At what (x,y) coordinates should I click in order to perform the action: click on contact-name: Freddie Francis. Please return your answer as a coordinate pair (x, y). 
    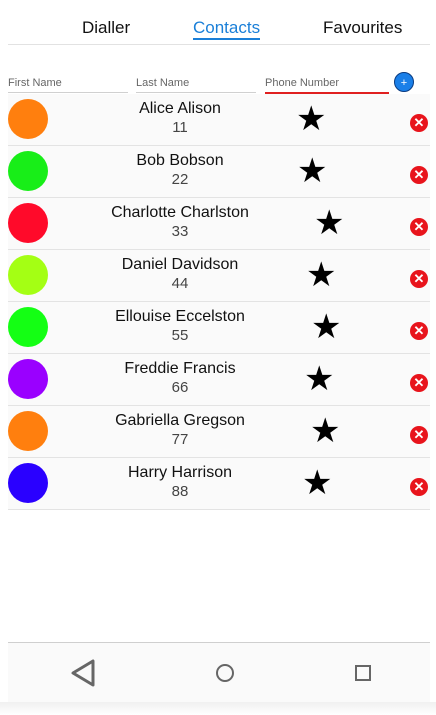
    Looking at the image, I should click on (180, 368).